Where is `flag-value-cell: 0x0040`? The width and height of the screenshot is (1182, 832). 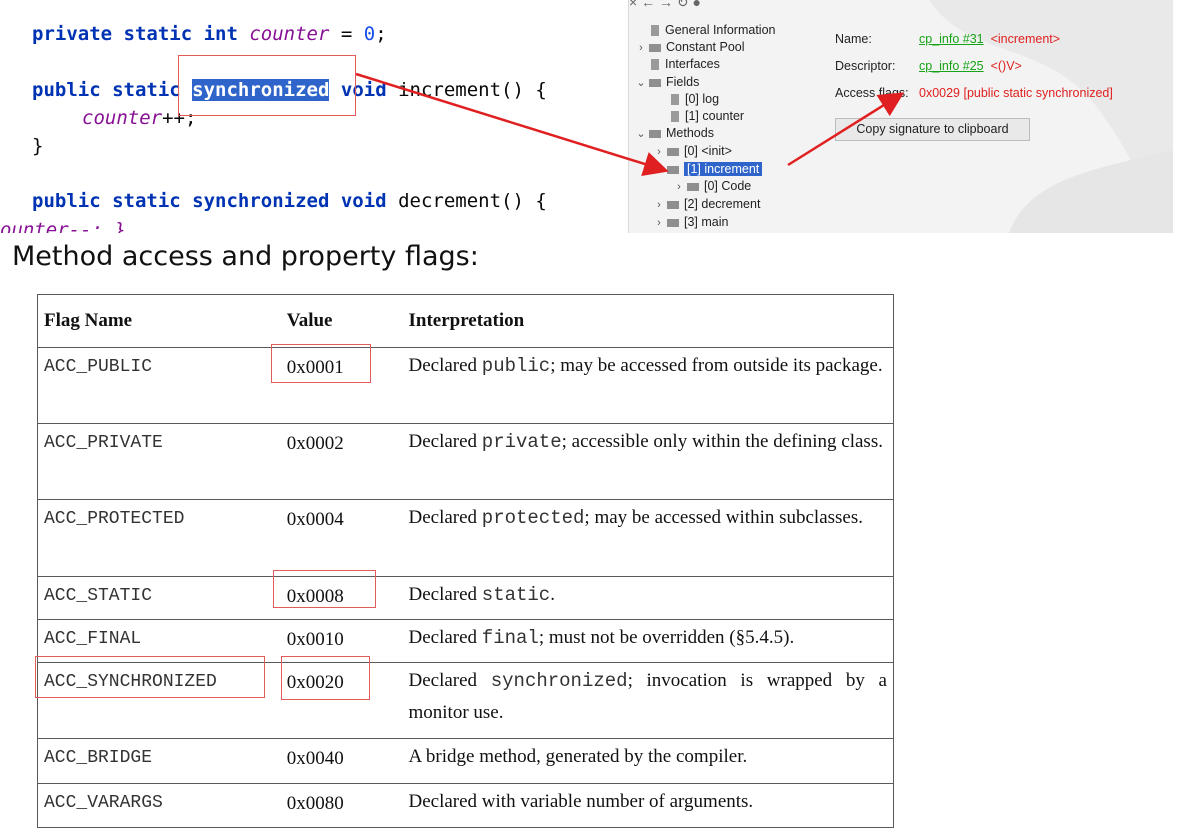
flag-value-cell: 0x0040 is located at coordinates (341, 761).